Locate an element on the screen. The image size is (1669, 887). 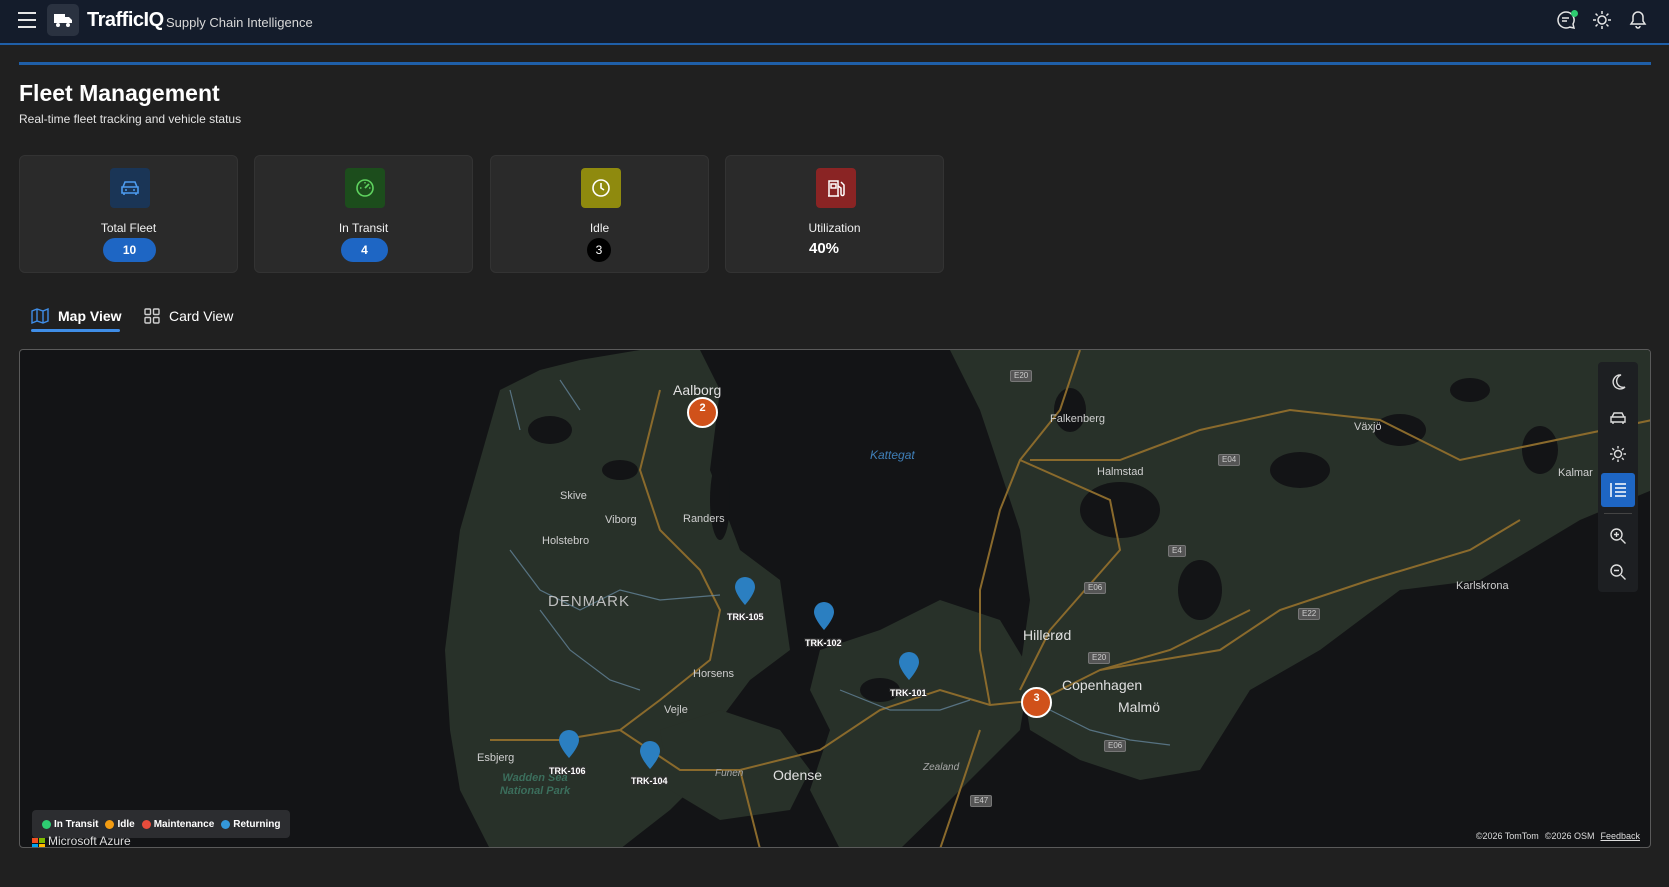
vehicle-label: TRK-105 is located at coordinates (745, 617).